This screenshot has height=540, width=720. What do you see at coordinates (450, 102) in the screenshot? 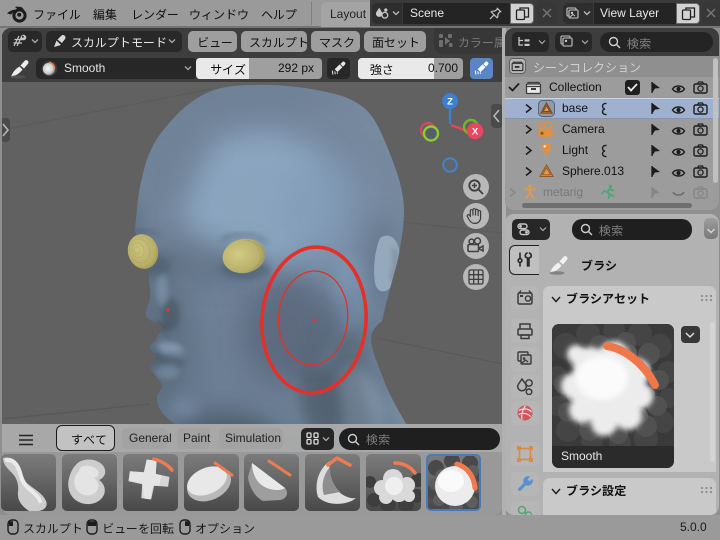
I see `svg-text: Z` at bounding box center [450, 102].